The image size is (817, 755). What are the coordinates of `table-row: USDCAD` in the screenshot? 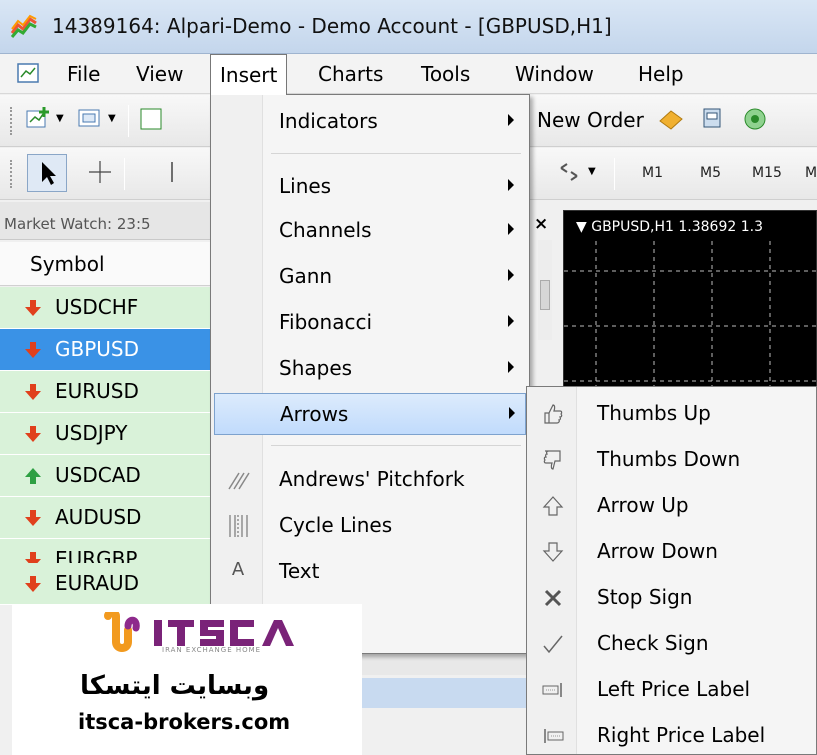 It's located at (105, 476).